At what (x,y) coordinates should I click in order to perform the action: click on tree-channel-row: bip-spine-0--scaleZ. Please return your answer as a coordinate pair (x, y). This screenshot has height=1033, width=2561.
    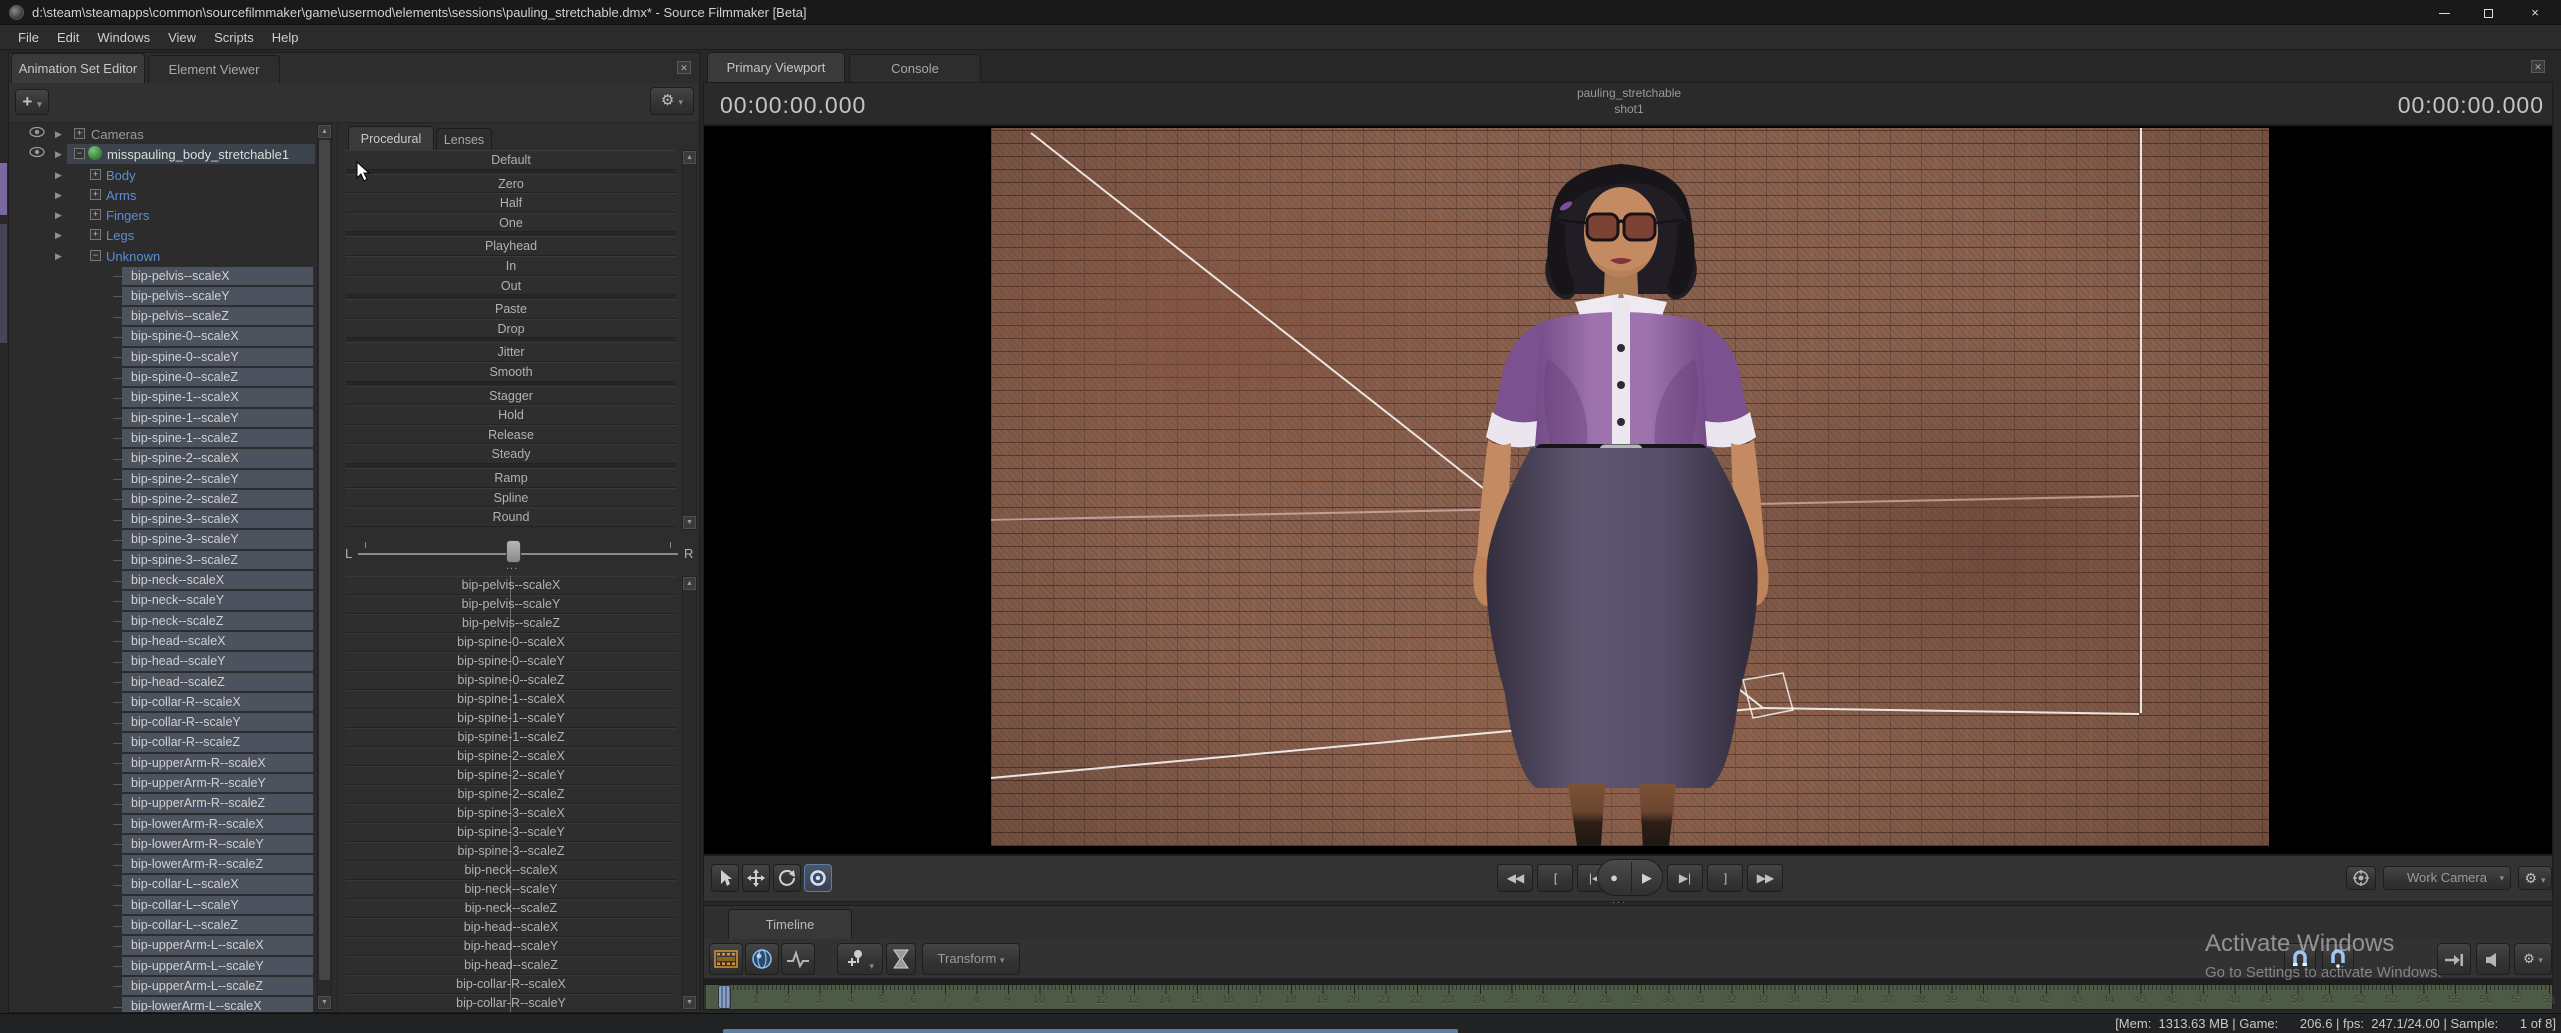
    Looking at the image, I should click on (171, 378).